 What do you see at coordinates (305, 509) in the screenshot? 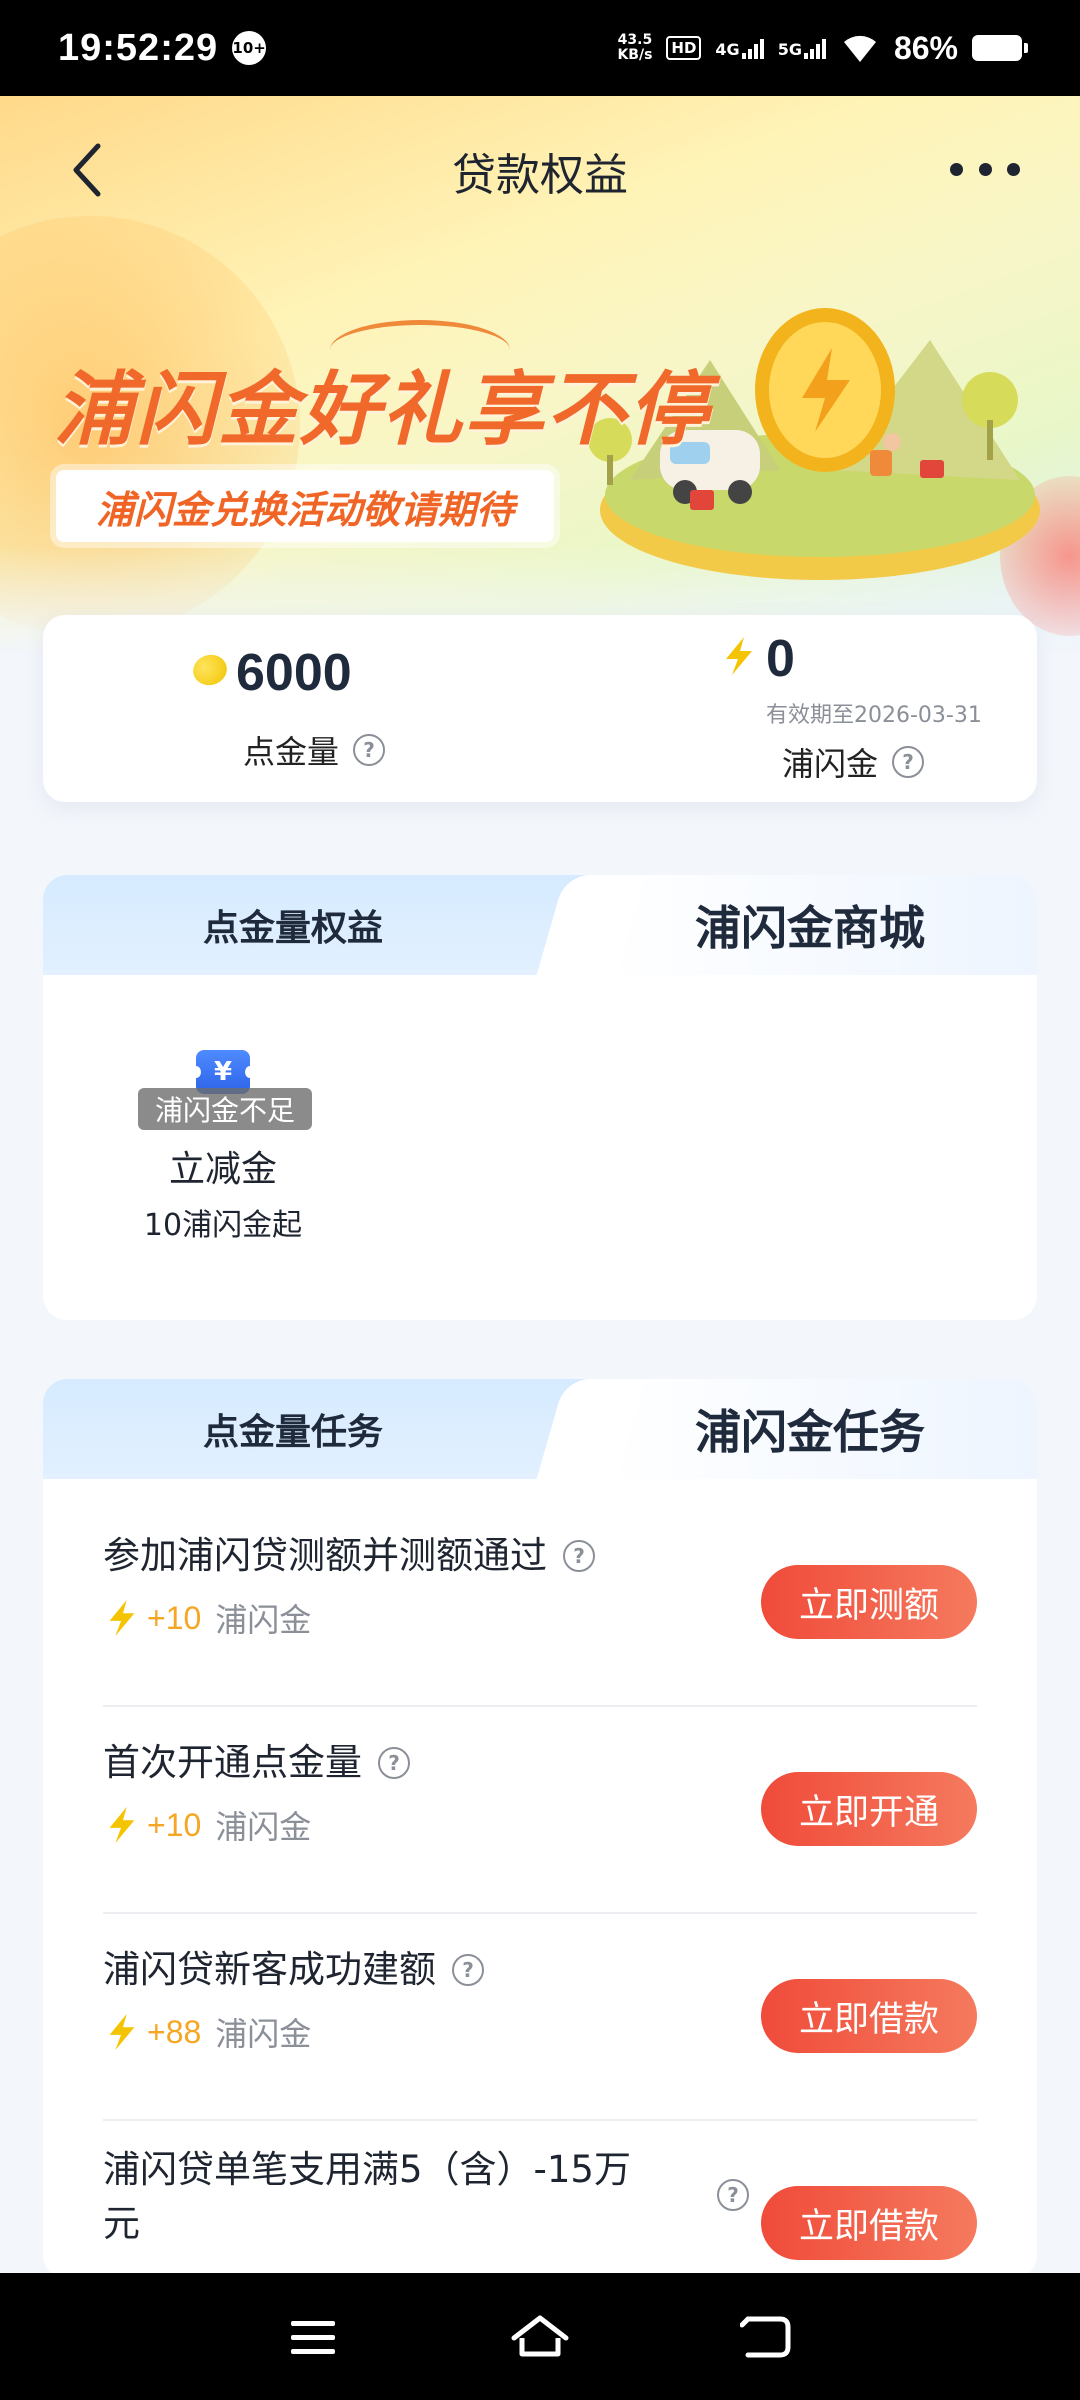
I see `banner-subtitle: 浦闪金兑换活动敬请期待` at bounding box center [305, 509].